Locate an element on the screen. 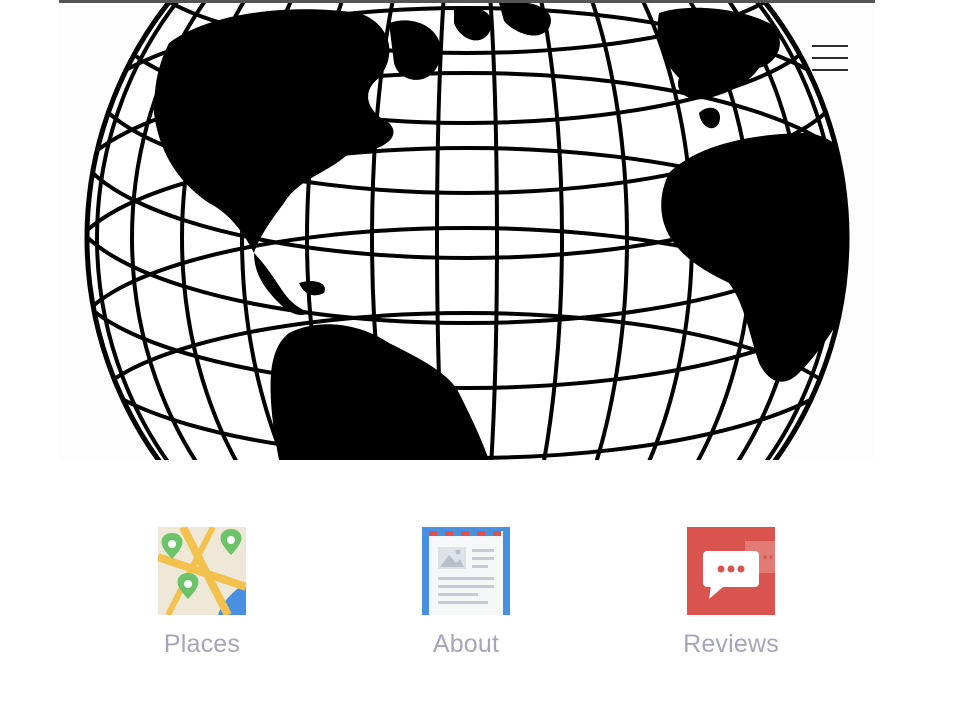  nav-item-reviews: Reviews is located at coordinates (731, 597).